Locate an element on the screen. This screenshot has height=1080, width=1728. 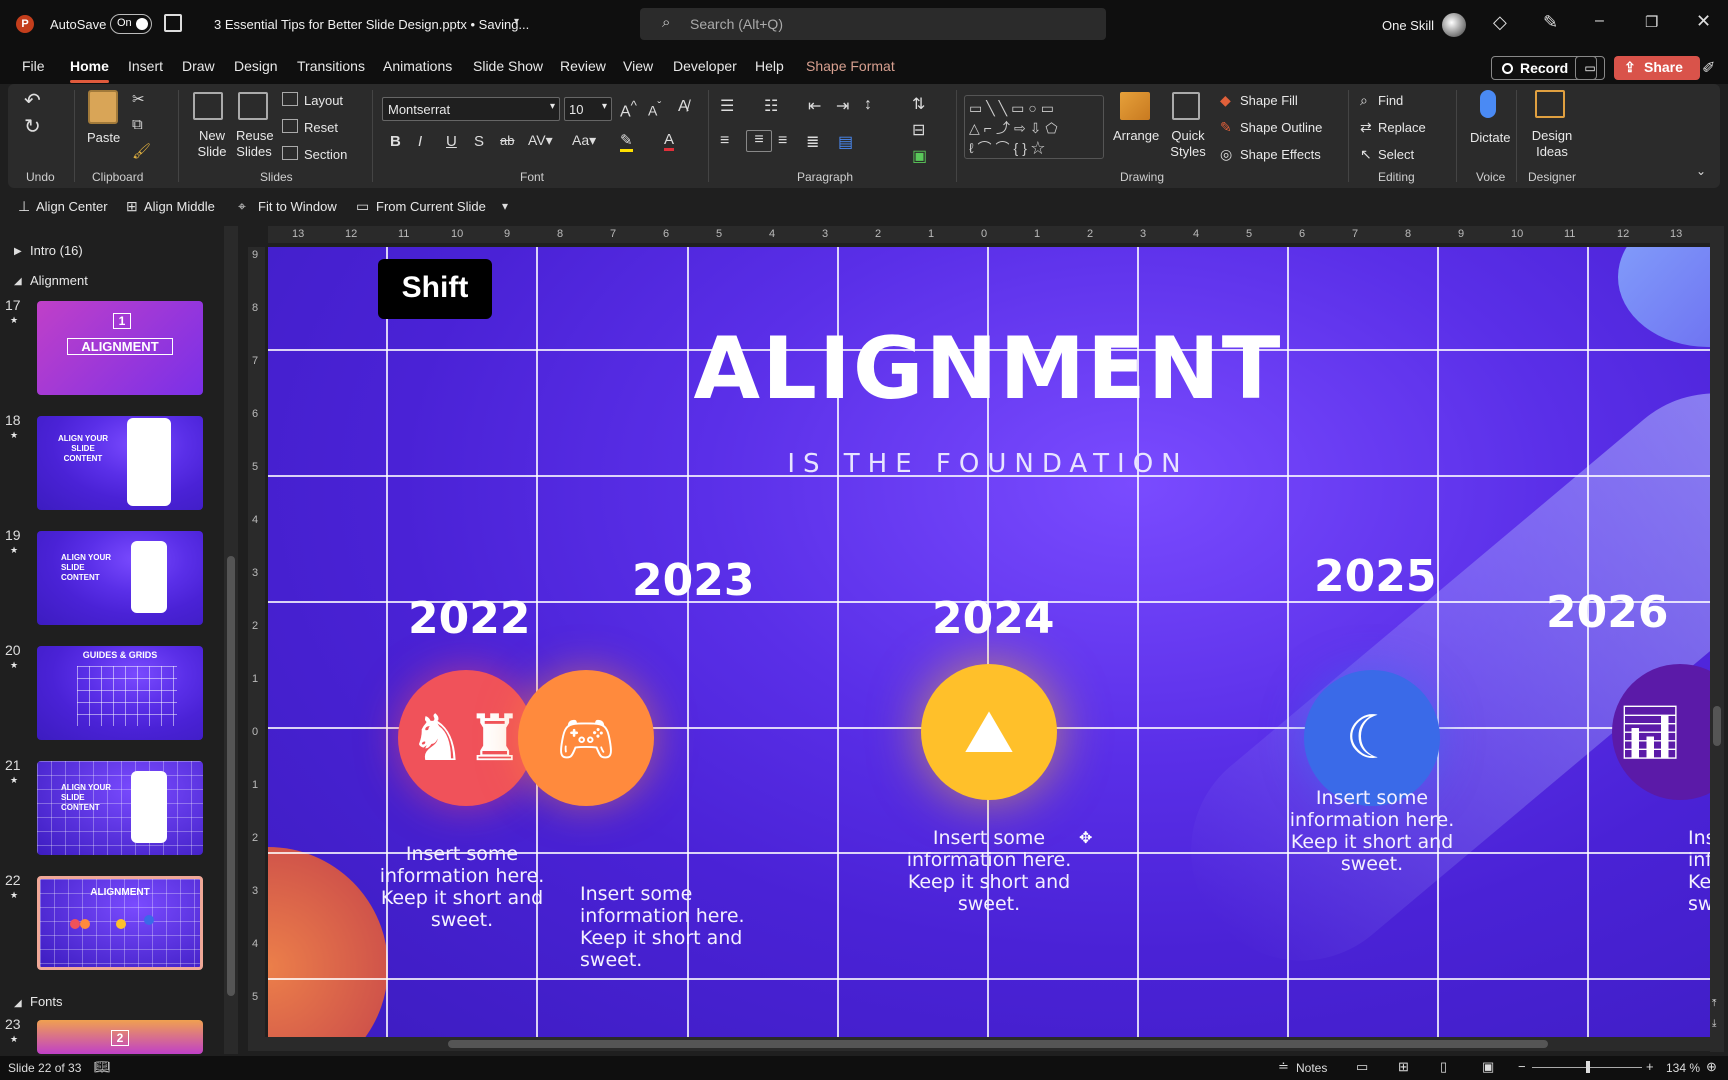
reuse-slides-label: Reuse Slides is located at coordinates (255, 144).